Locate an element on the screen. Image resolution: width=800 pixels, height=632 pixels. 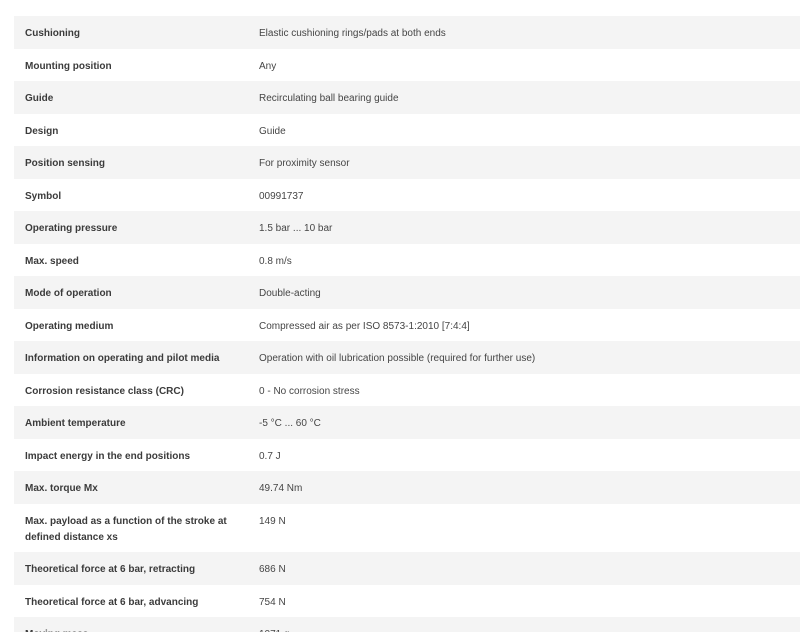
spec-value: Double-acting is located at coordinates (290, 293).